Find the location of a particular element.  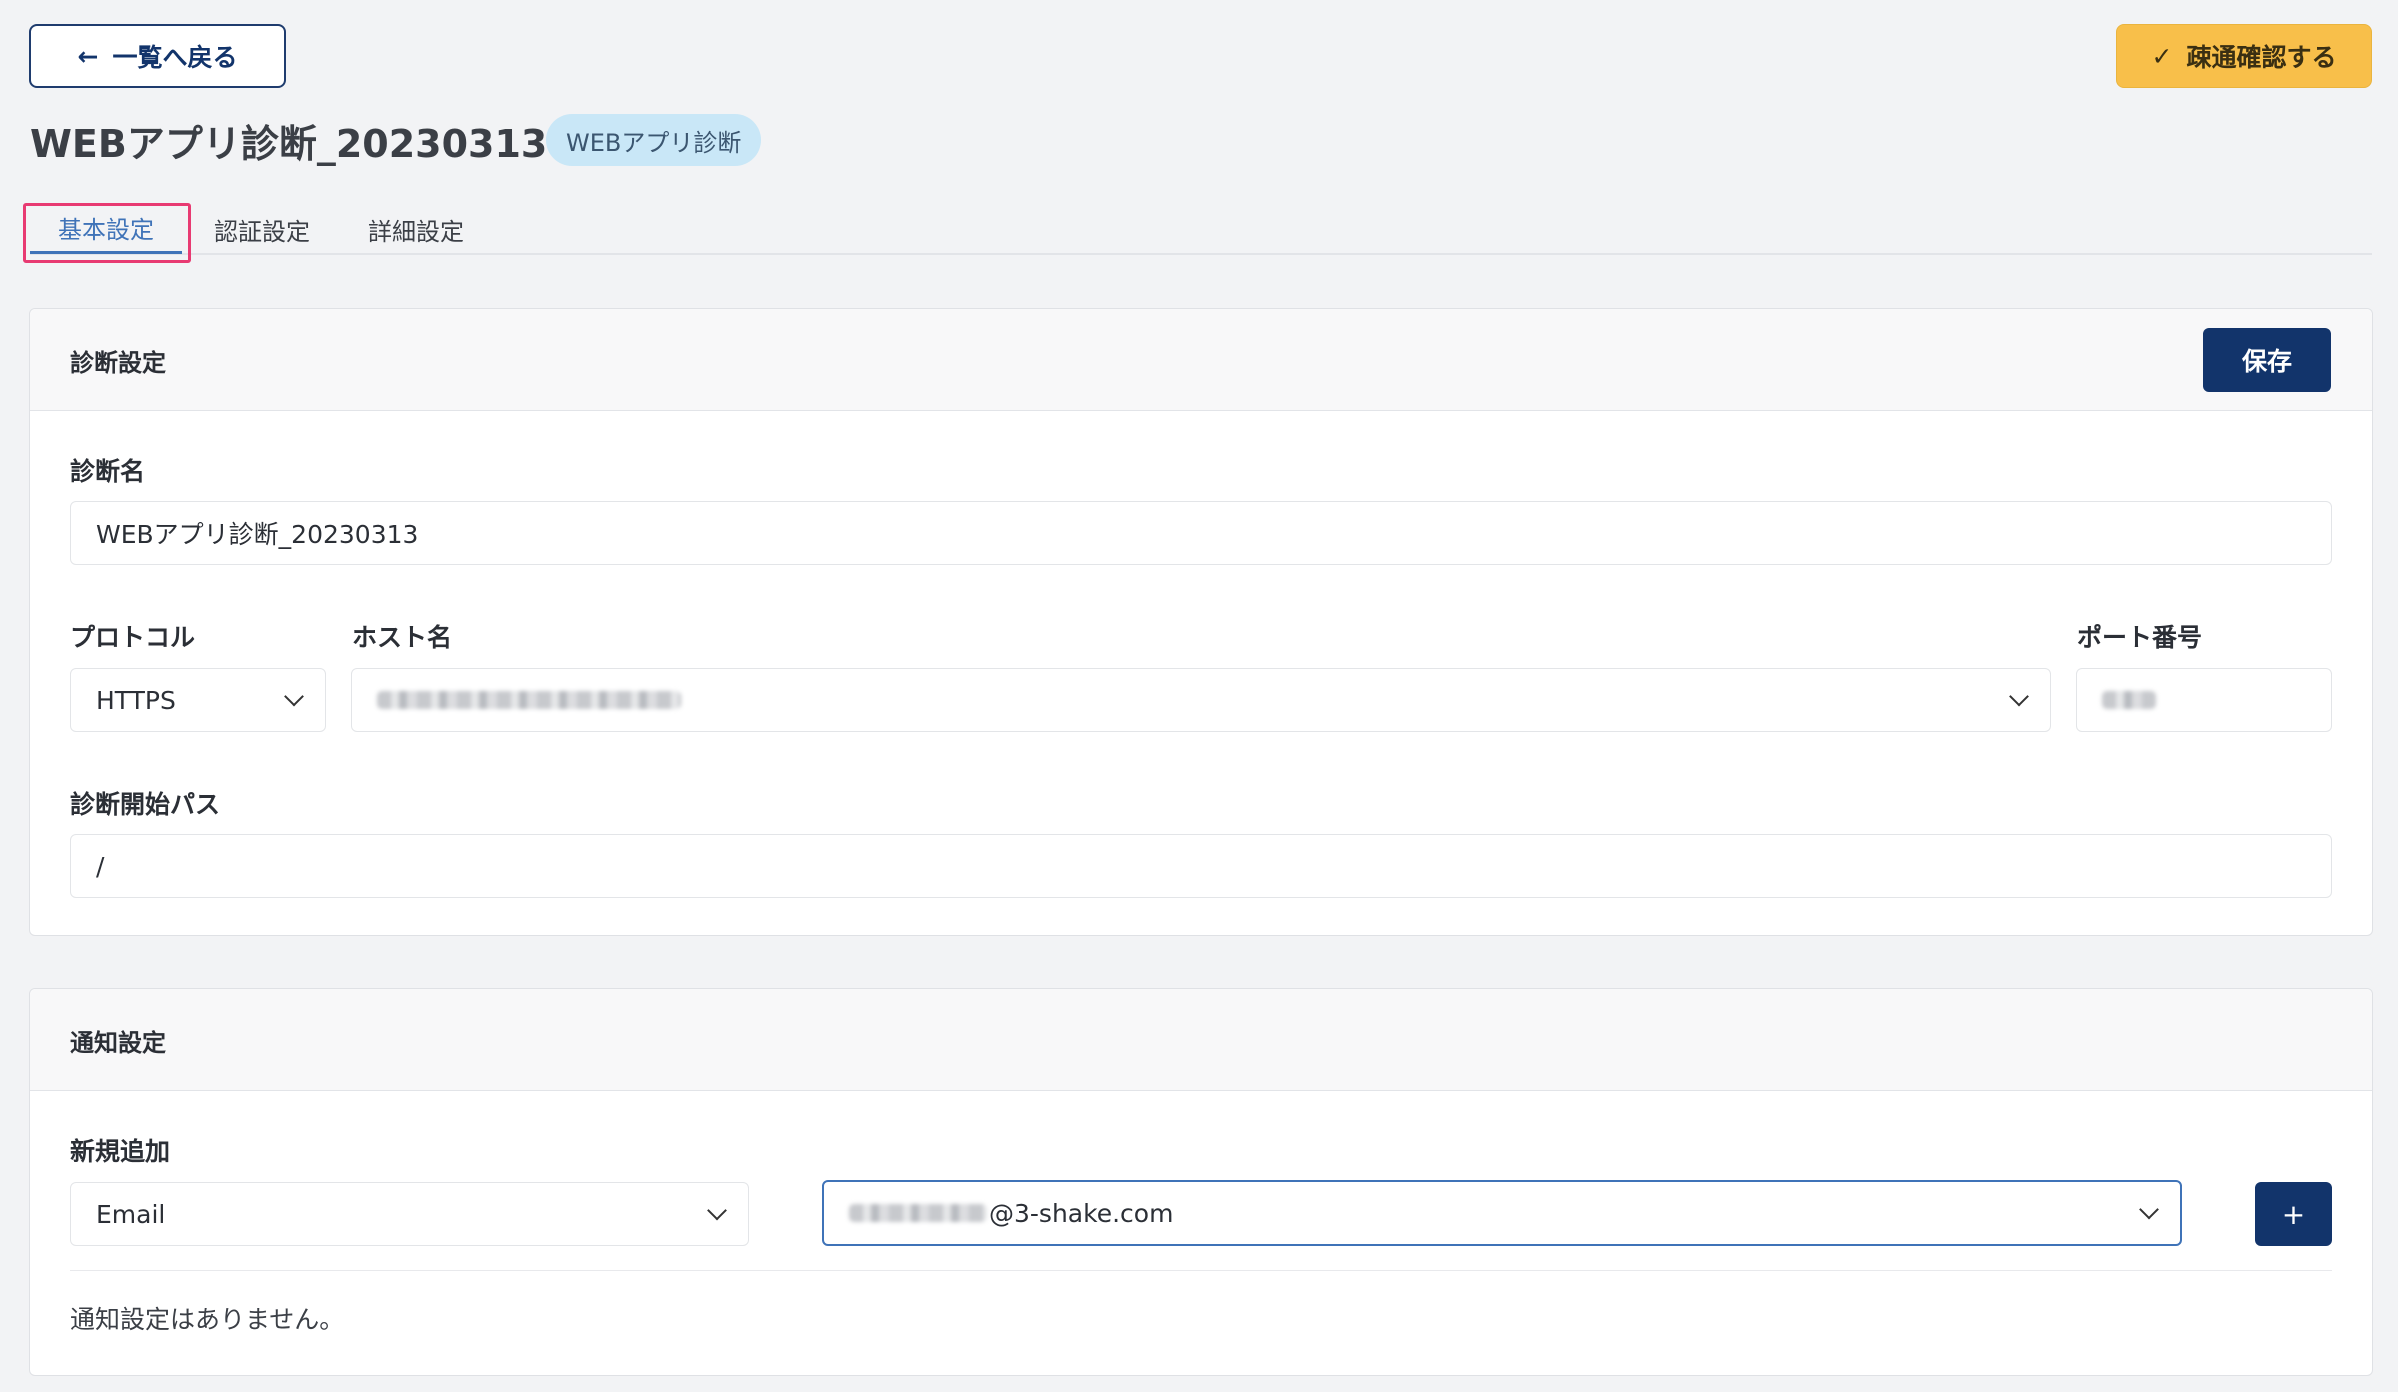

diagnosis-type-badge: WEBアプリ診断 is located at coordinates (654, 140).